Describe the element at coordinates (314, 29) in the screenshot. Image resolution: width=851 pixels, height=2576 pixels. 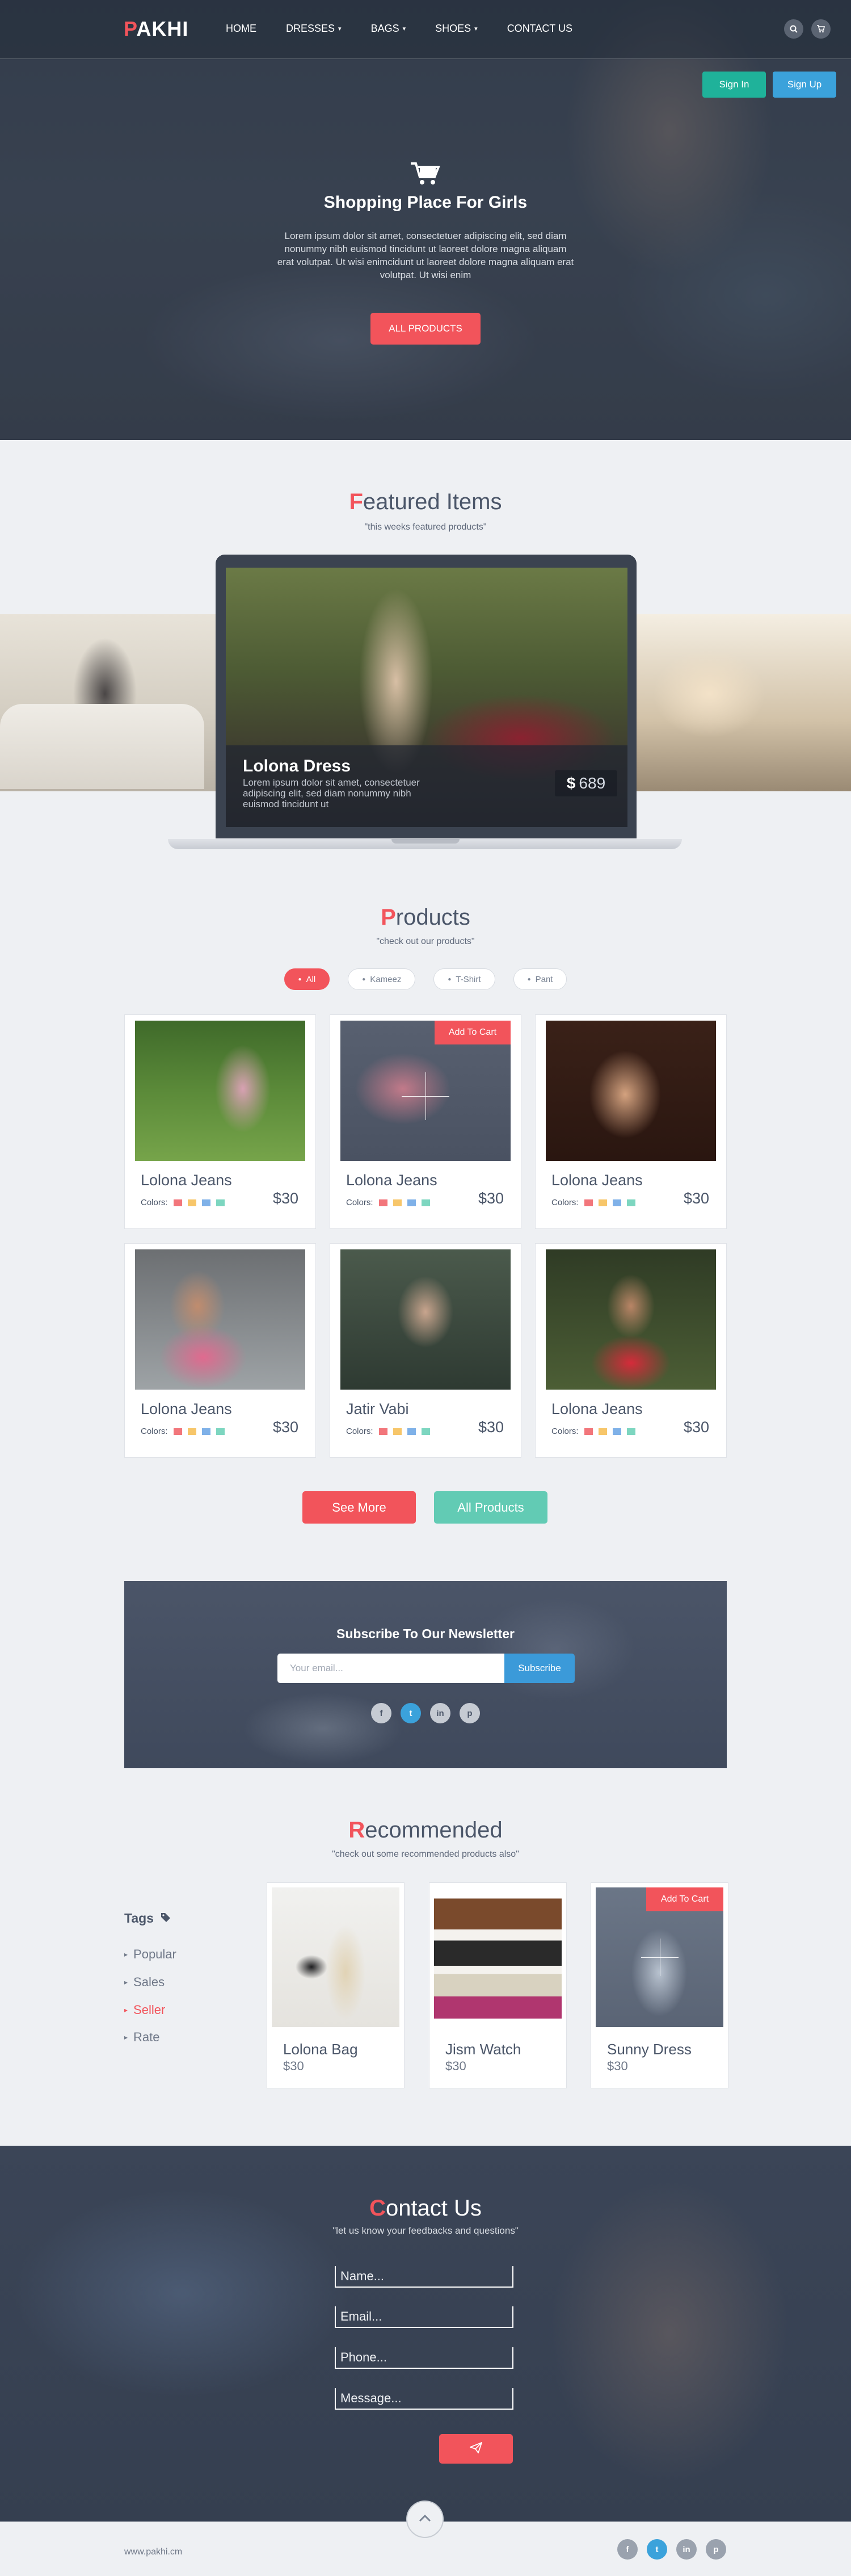
I see `nav-dresses: DRESSES ▾` at that location.